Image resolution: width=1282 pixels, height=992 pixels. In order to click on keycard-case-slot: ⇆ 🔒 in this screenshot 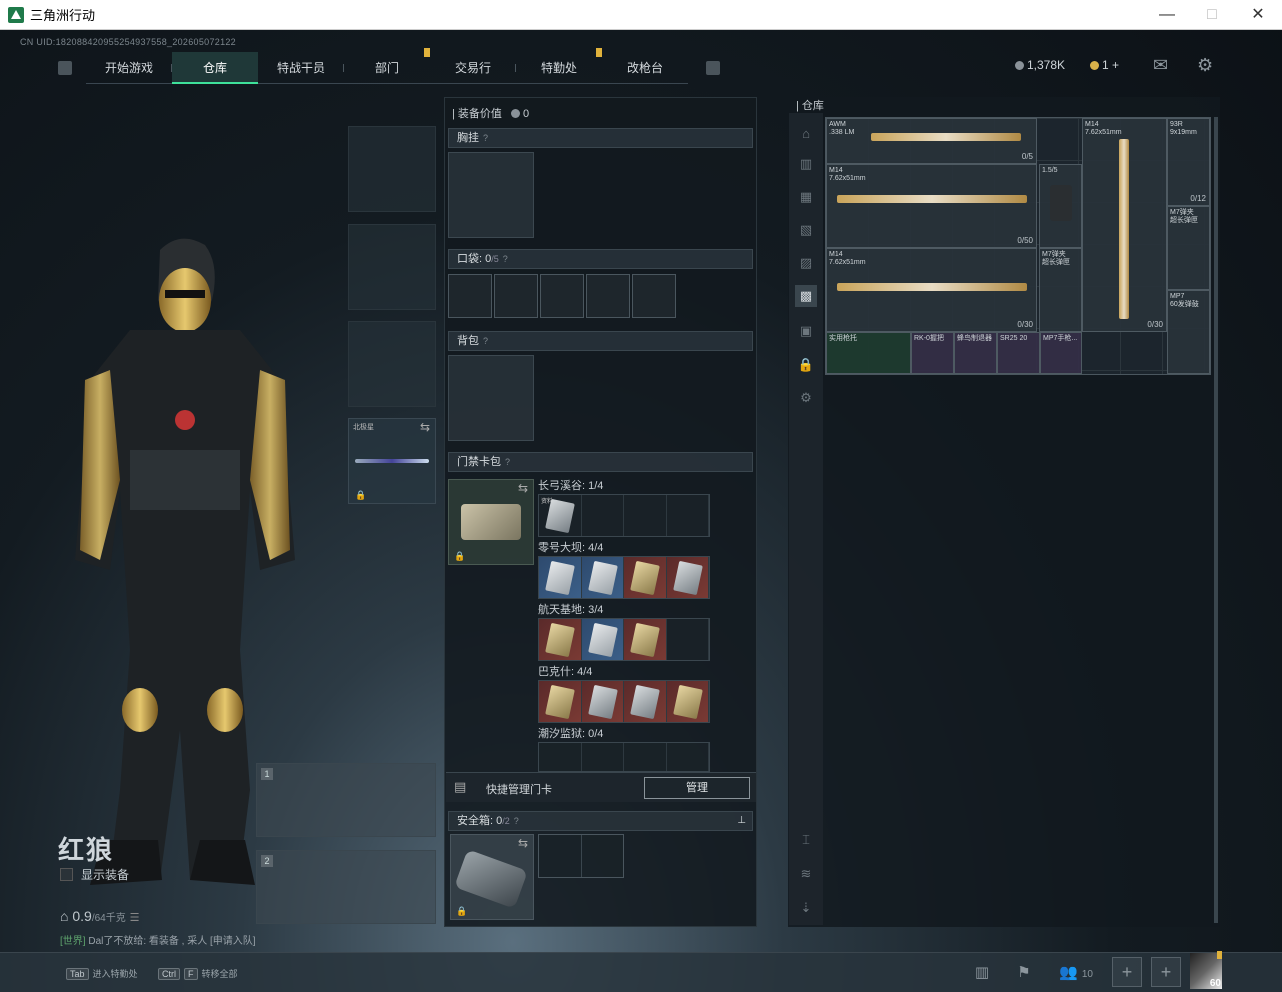, I will do `click(491, 522)`.